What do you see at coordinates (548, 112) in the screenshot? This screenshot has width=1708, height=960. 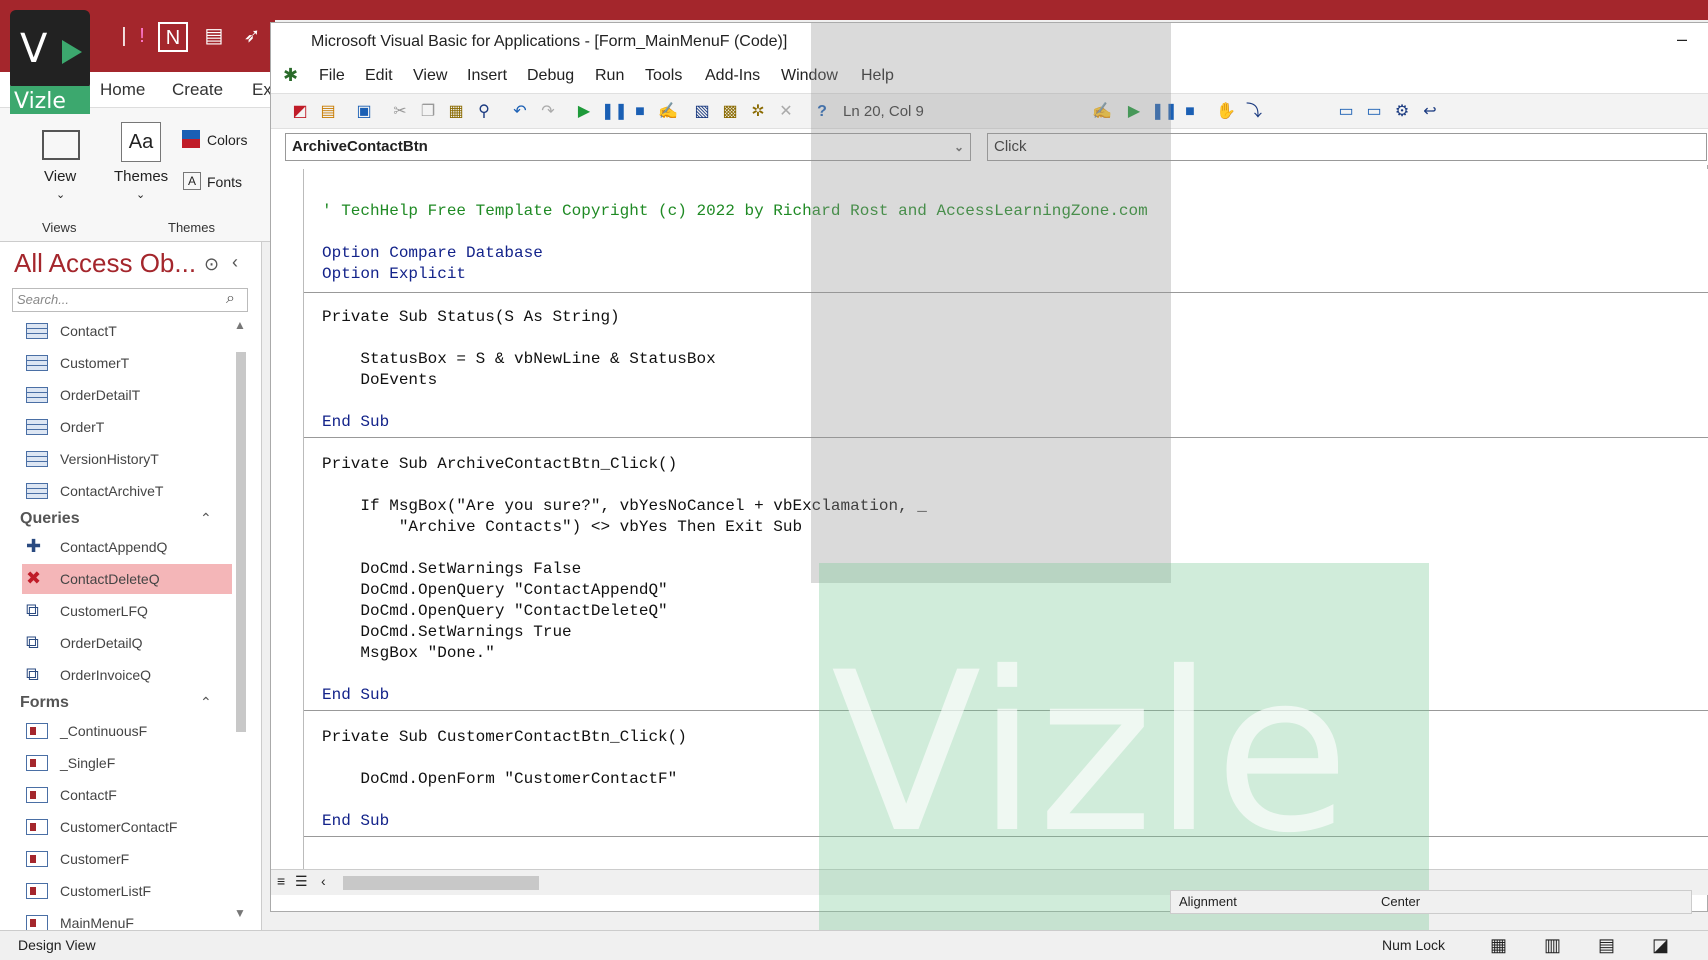 I see `redo-icon: ↷` at bounding box center [548, 112].